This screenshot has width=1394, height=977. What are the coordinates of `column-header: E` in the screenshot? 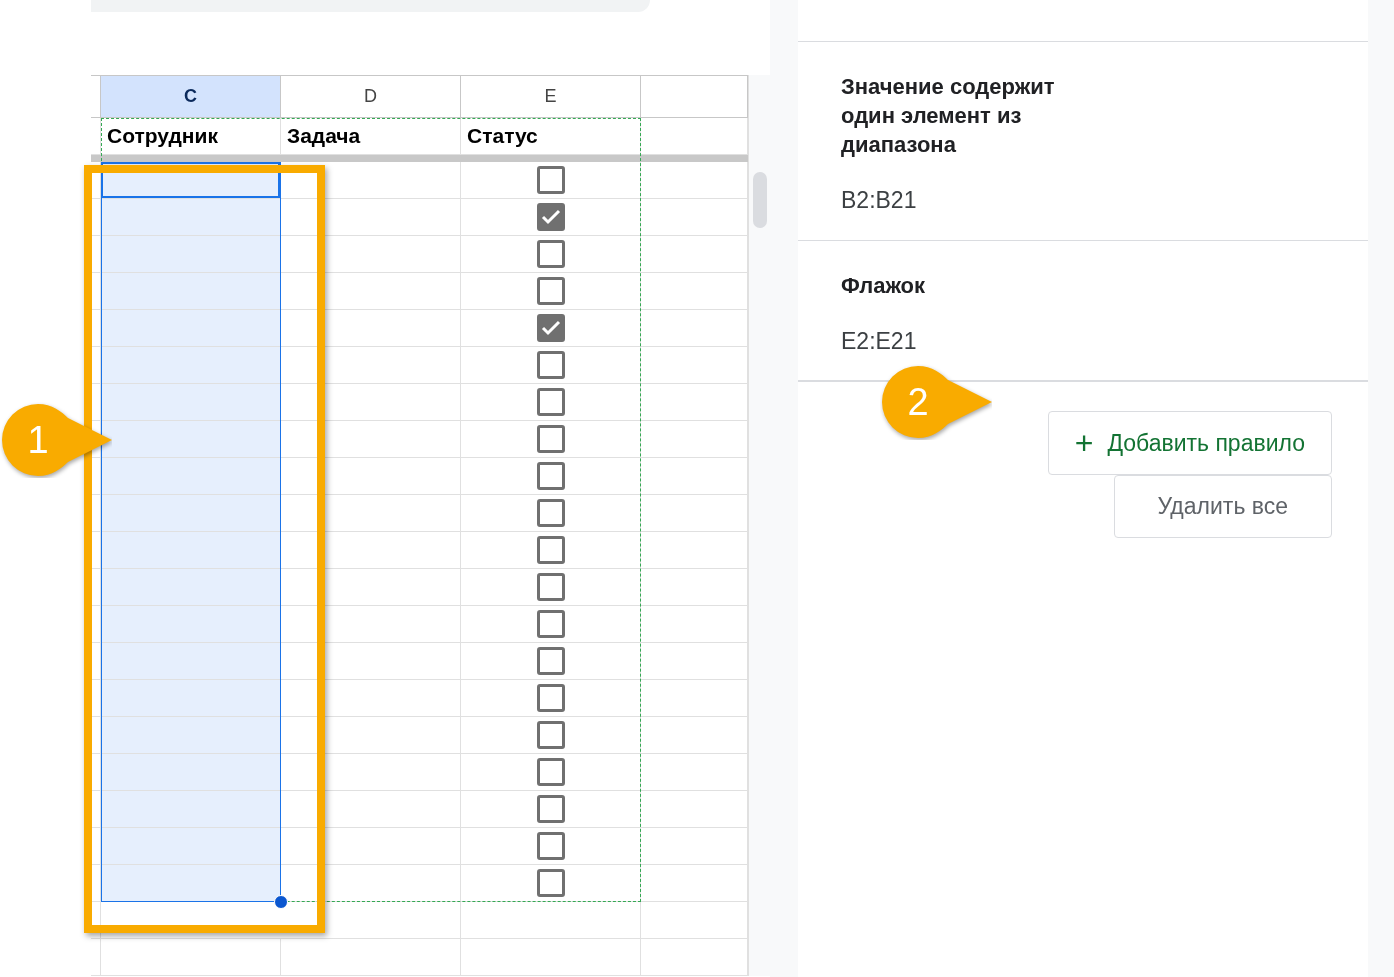 It's located at (551, 96).